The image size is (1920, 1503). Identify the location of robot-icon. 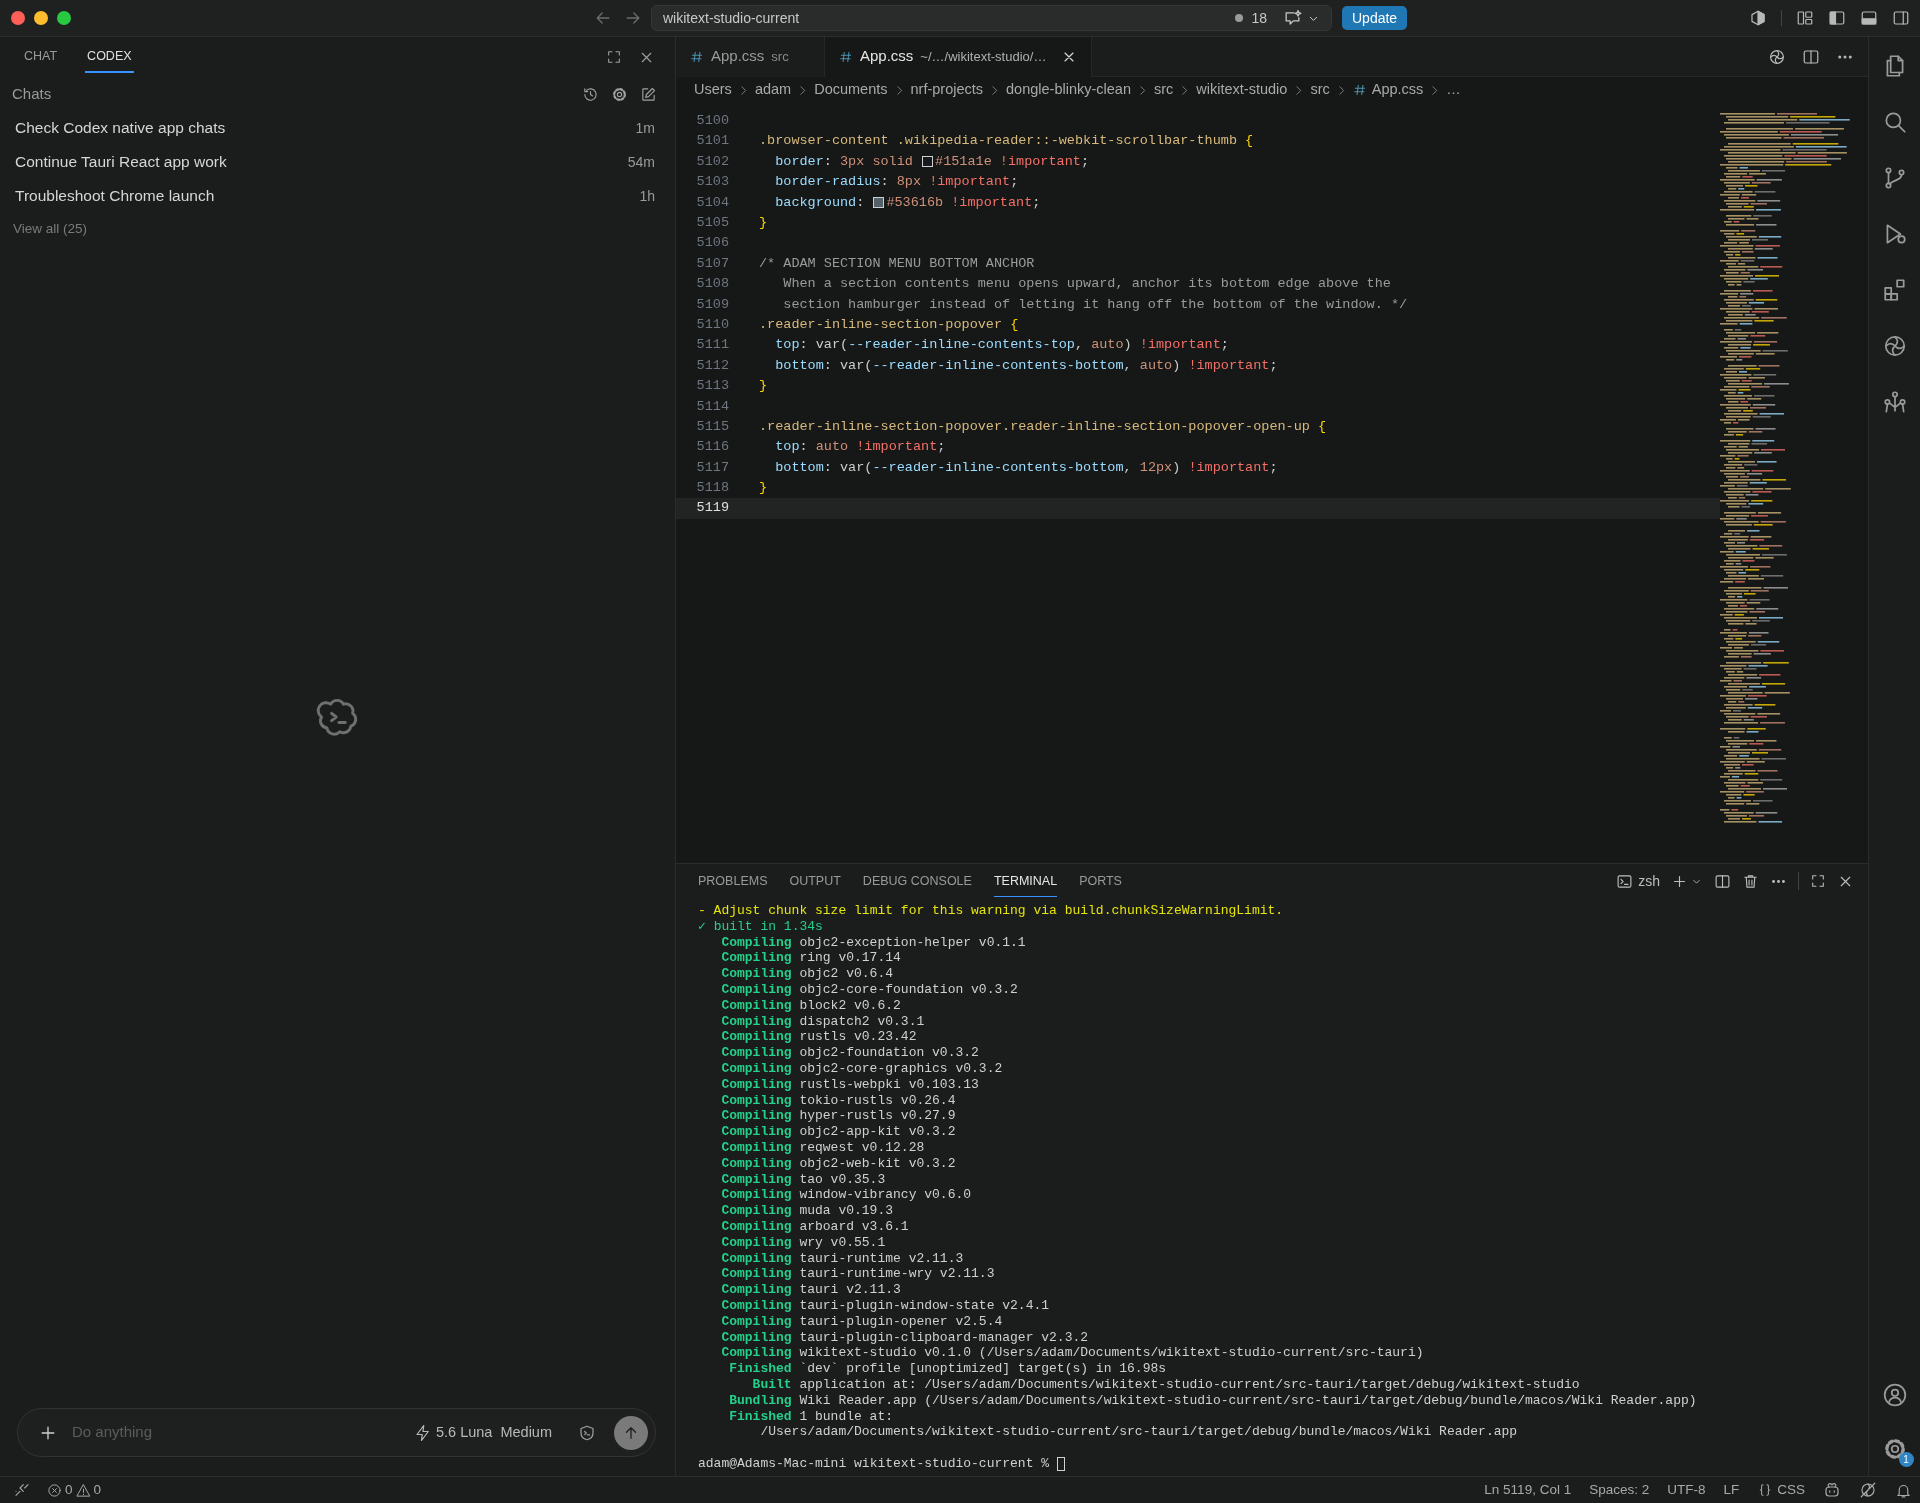
(1832, 1490).